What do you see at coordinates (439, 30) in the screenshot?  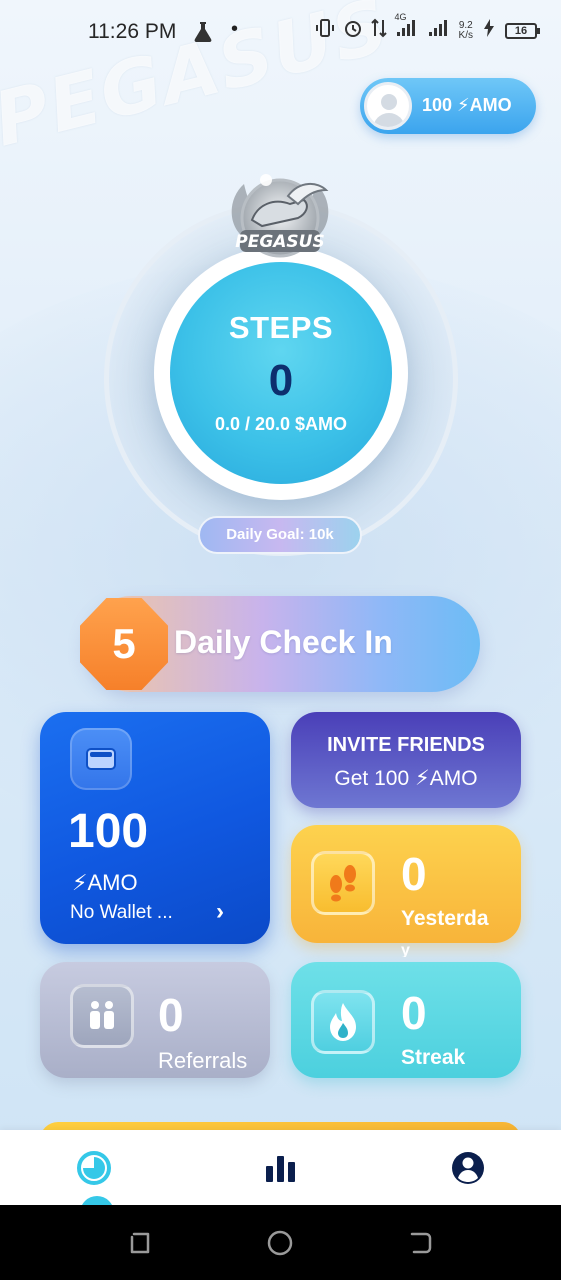 I see `signal-icon` at bounding box center [439, 30].